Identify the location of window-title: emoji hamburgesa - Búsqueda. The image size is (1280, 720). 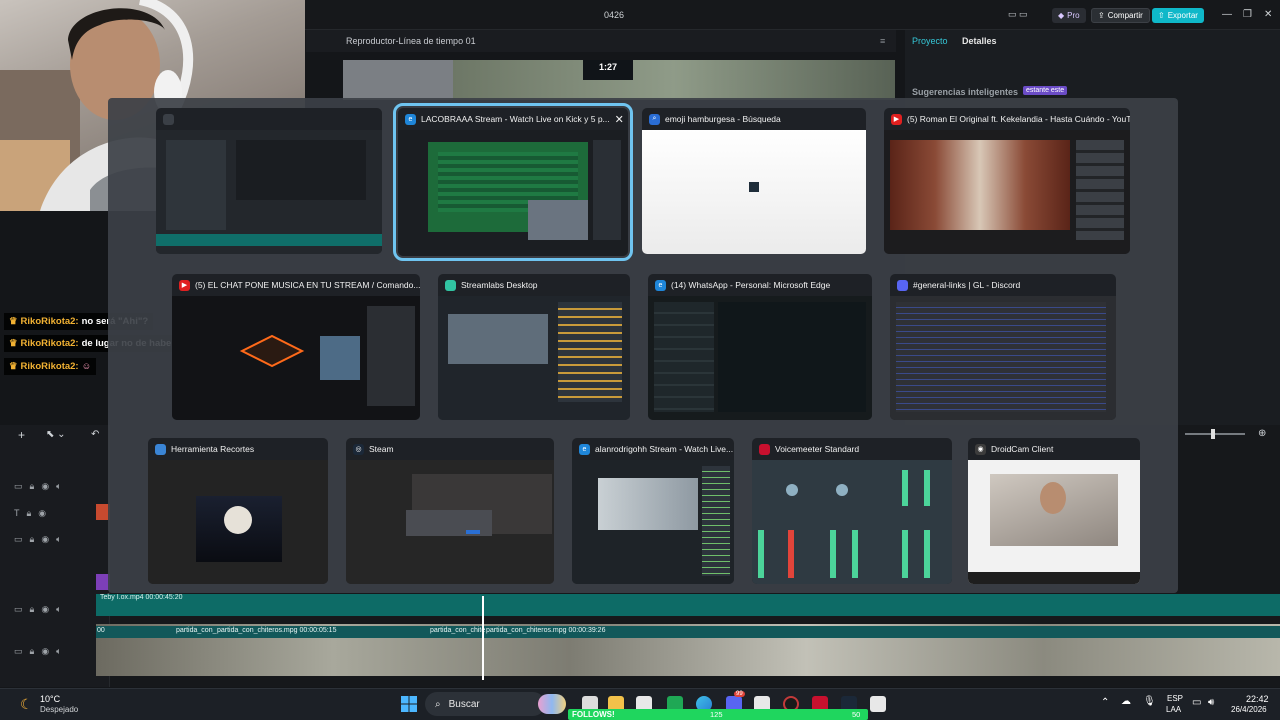
(723, 119).